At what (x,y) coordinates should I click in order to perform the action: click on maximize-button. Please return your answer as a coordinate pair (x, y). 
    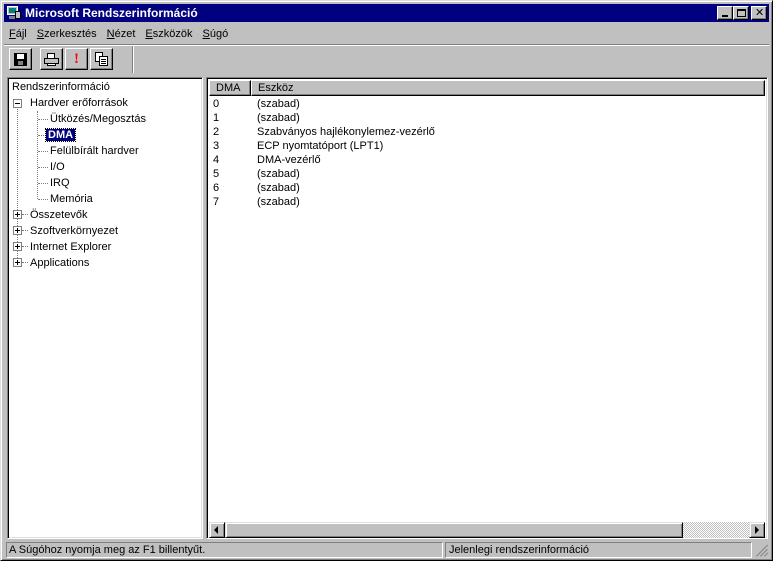
    Looking at the image, I should click on (741, 13).